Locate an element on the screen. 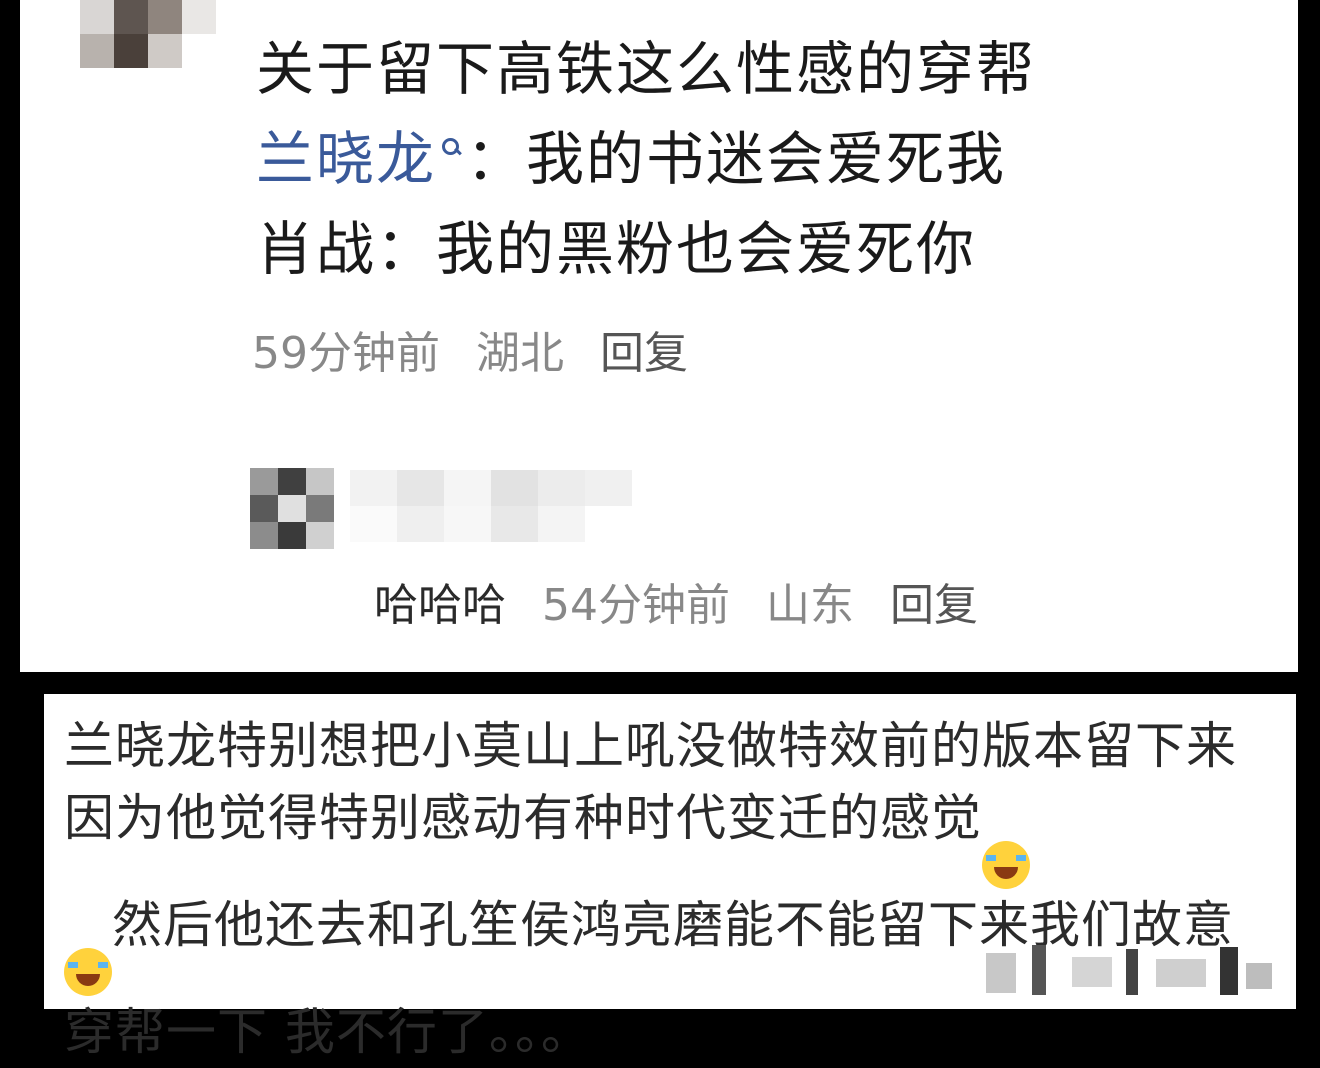 The height and width of the screenshot is (1068, 1320). reply-button: 回复 is located at coordinates (644, 353).